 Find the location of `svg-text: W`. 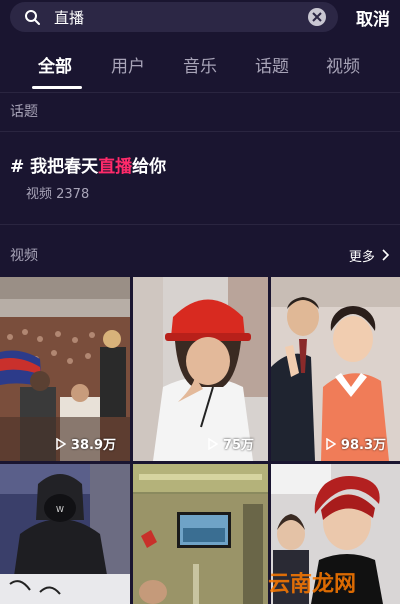

svg-text: W is located at coordinates (60, 509).